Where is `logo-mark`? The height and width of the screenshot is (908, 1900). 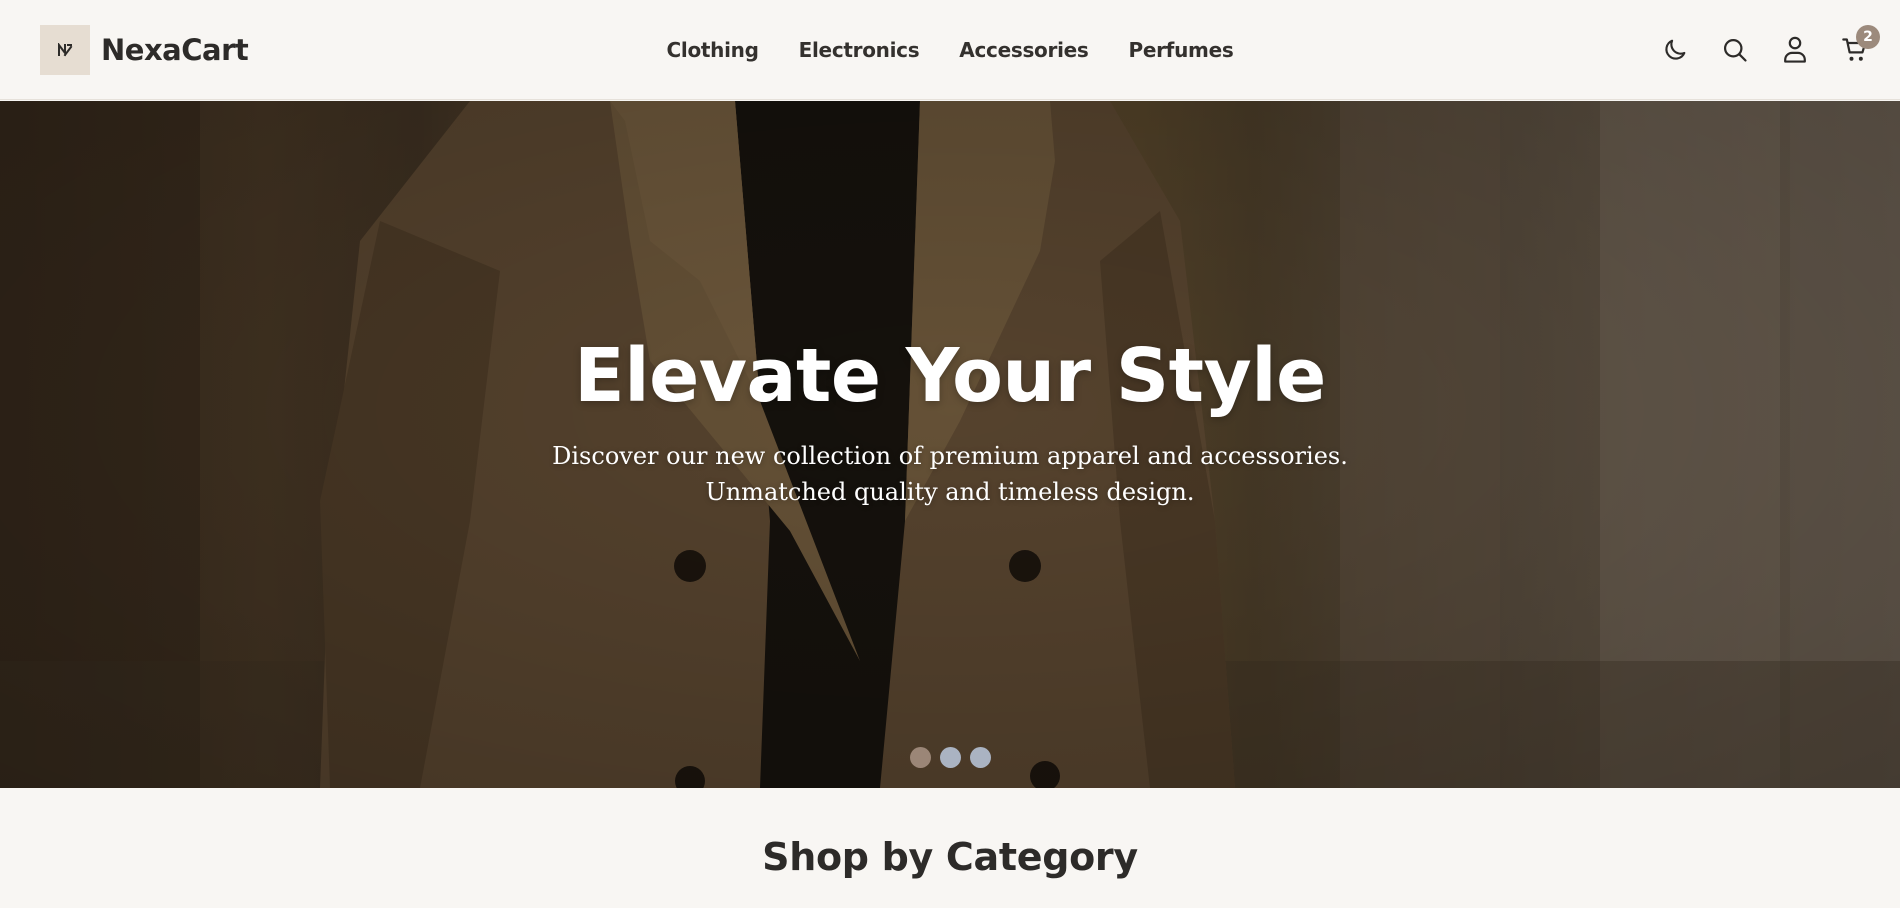
logo-mark is located at coordinates (65, 50).